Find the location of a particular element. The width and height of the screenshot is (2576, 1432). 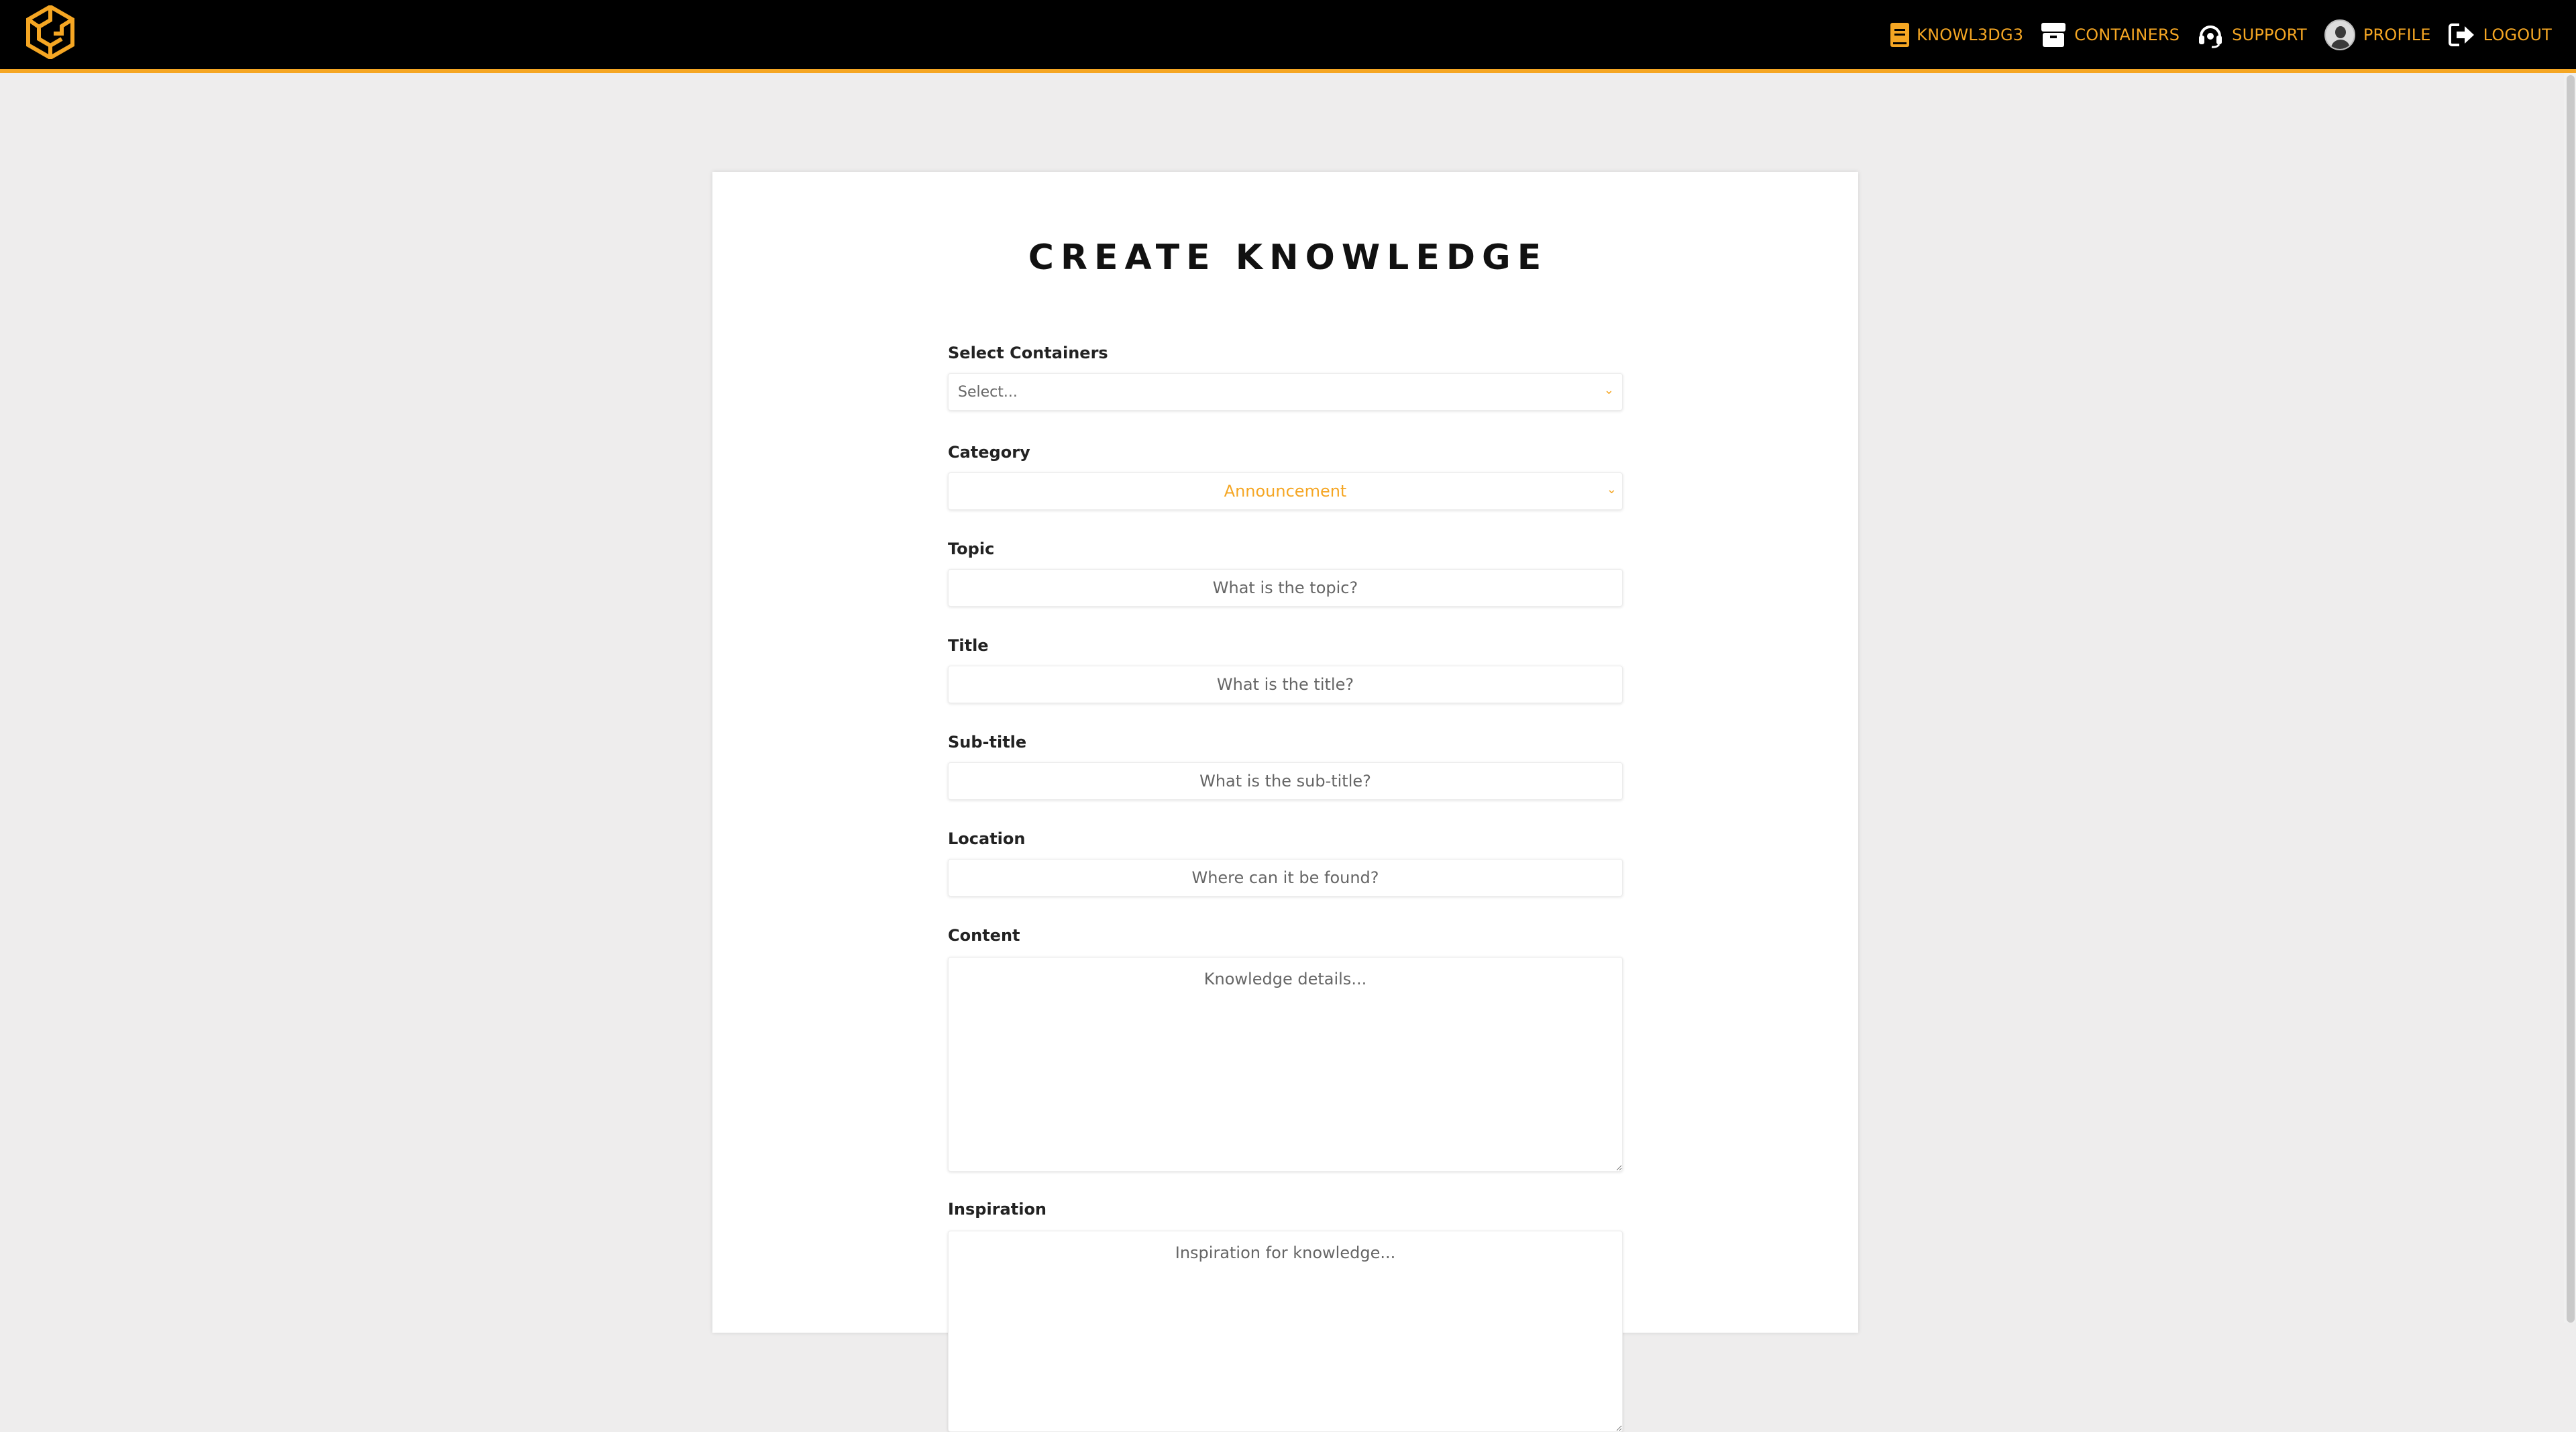

nav-support: SUPPORT is located at coordinates (2252, 34).